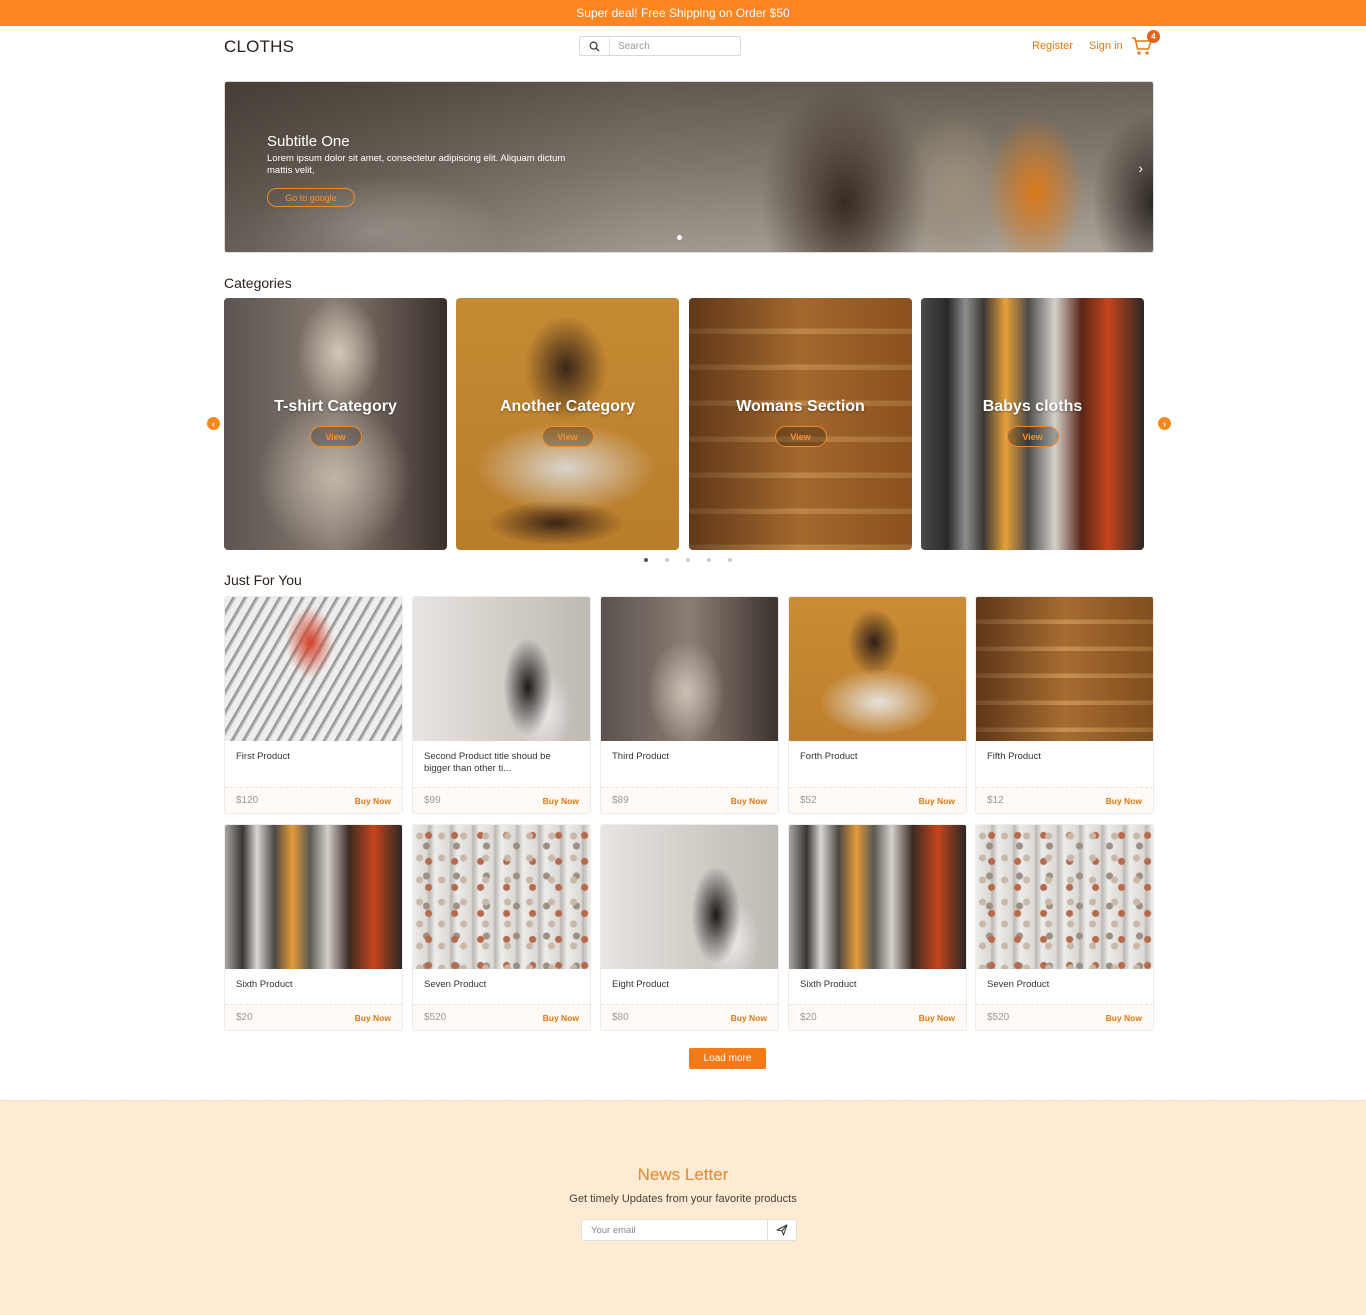 The height and width of the screenshot is (1315, 1366). Describe the element at coordinates (501, 800) in the screenshot. I see `product-footer: $99 Buy Now` at that location.